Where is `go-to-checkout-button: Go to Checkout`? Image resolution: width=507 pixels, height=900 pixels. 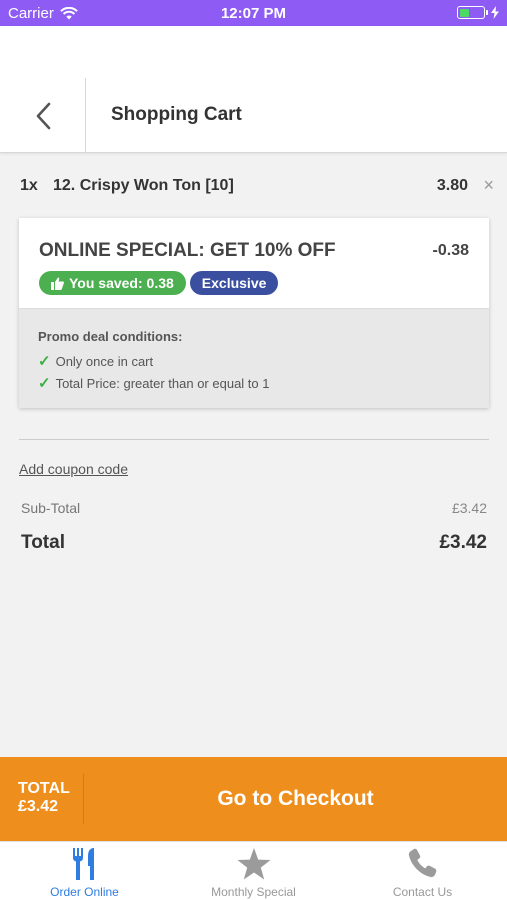
go-to-checkout-button: Go to Checkout is located at coordinates (295, 799).